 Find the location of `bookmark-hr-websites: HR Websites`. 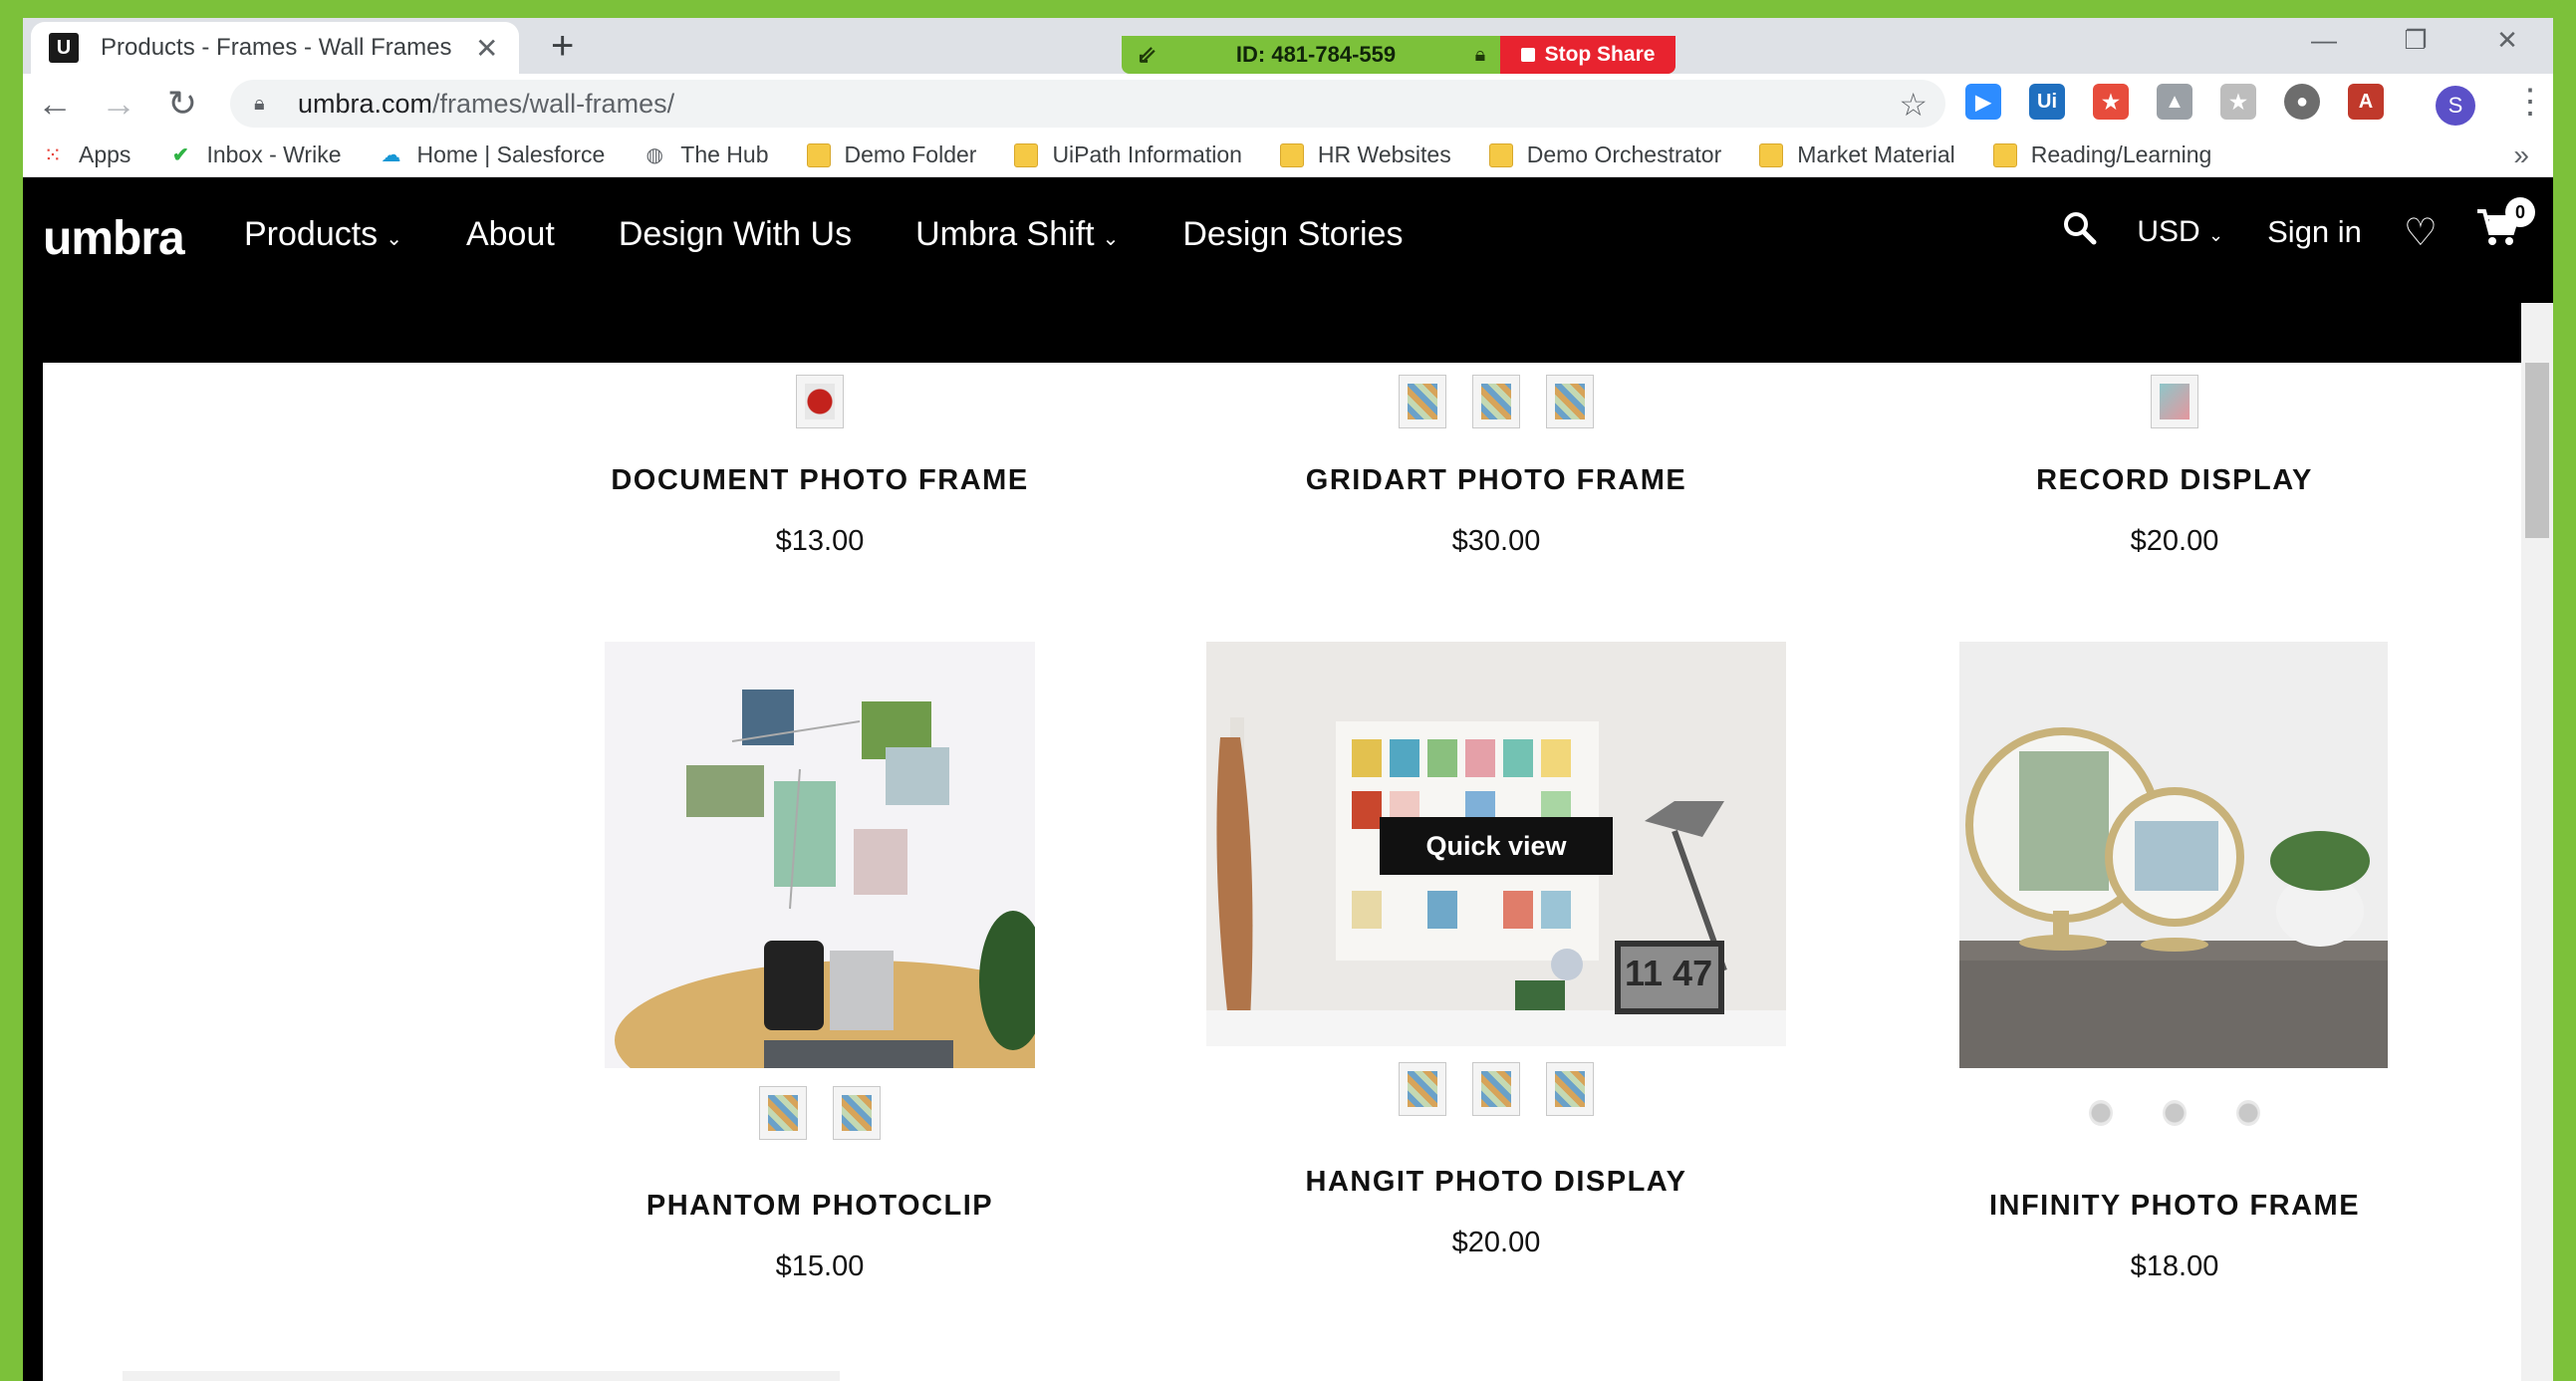

bookmark-hr-websites: HR Websites is located at coordinates (1365, 154).